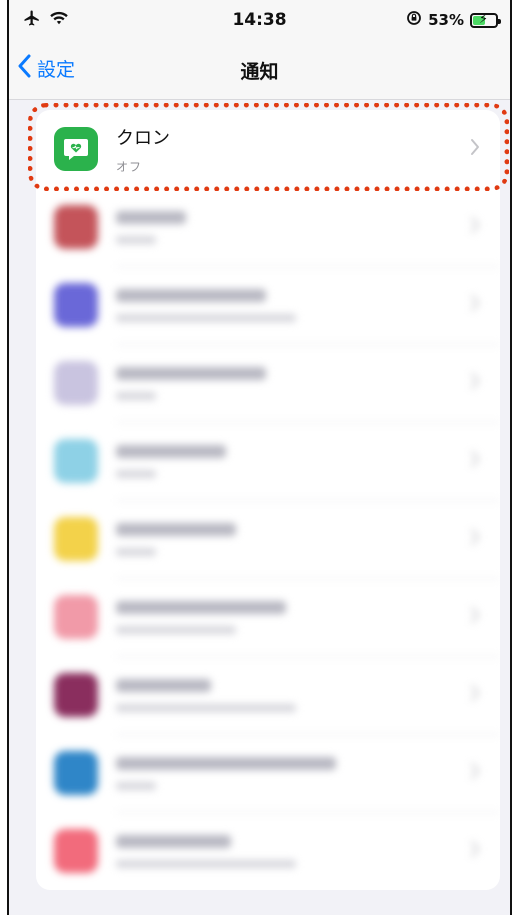 The width and height of the screenshot is (517, 915). I want to click on status-bar: 14:38 53% ⚡, so click(259, 20).